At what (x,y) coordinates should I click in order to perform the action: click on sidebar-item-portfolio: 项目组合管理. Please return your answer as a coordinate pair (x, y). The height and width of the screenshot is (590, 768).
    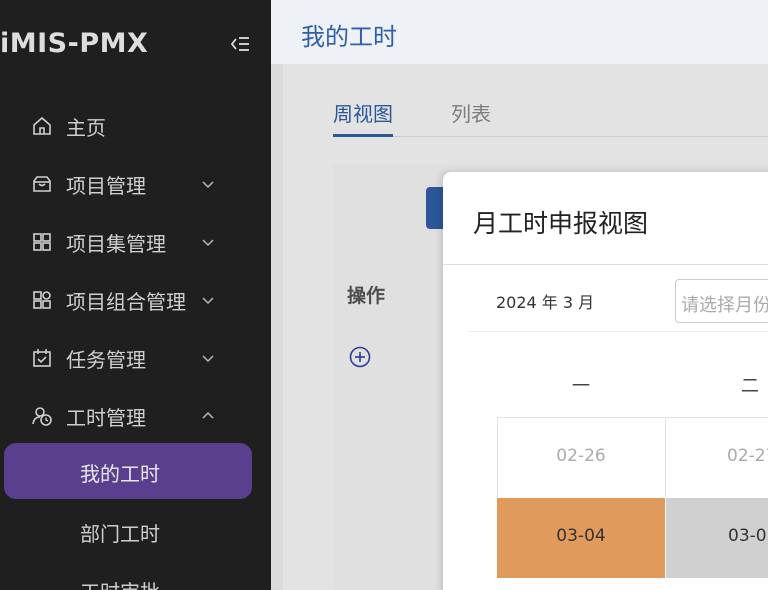
    Looking at the image, I should click on (135, 300).